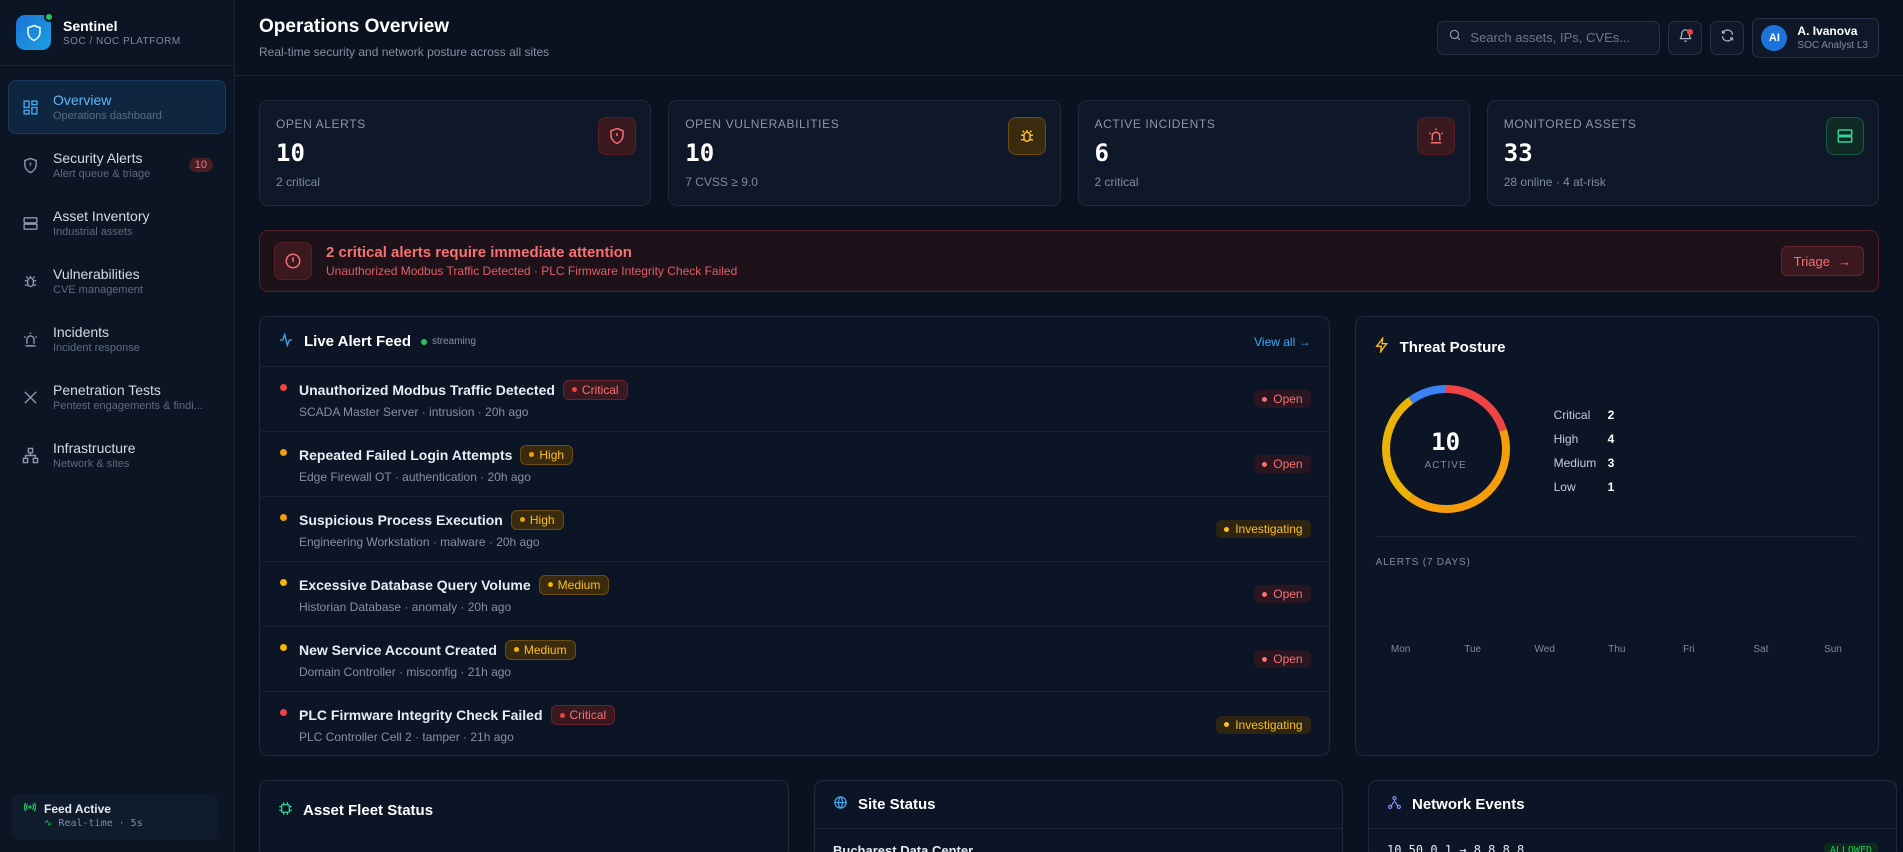  I want to click on site-name: Bucharest Data Center, so click(903, 847).